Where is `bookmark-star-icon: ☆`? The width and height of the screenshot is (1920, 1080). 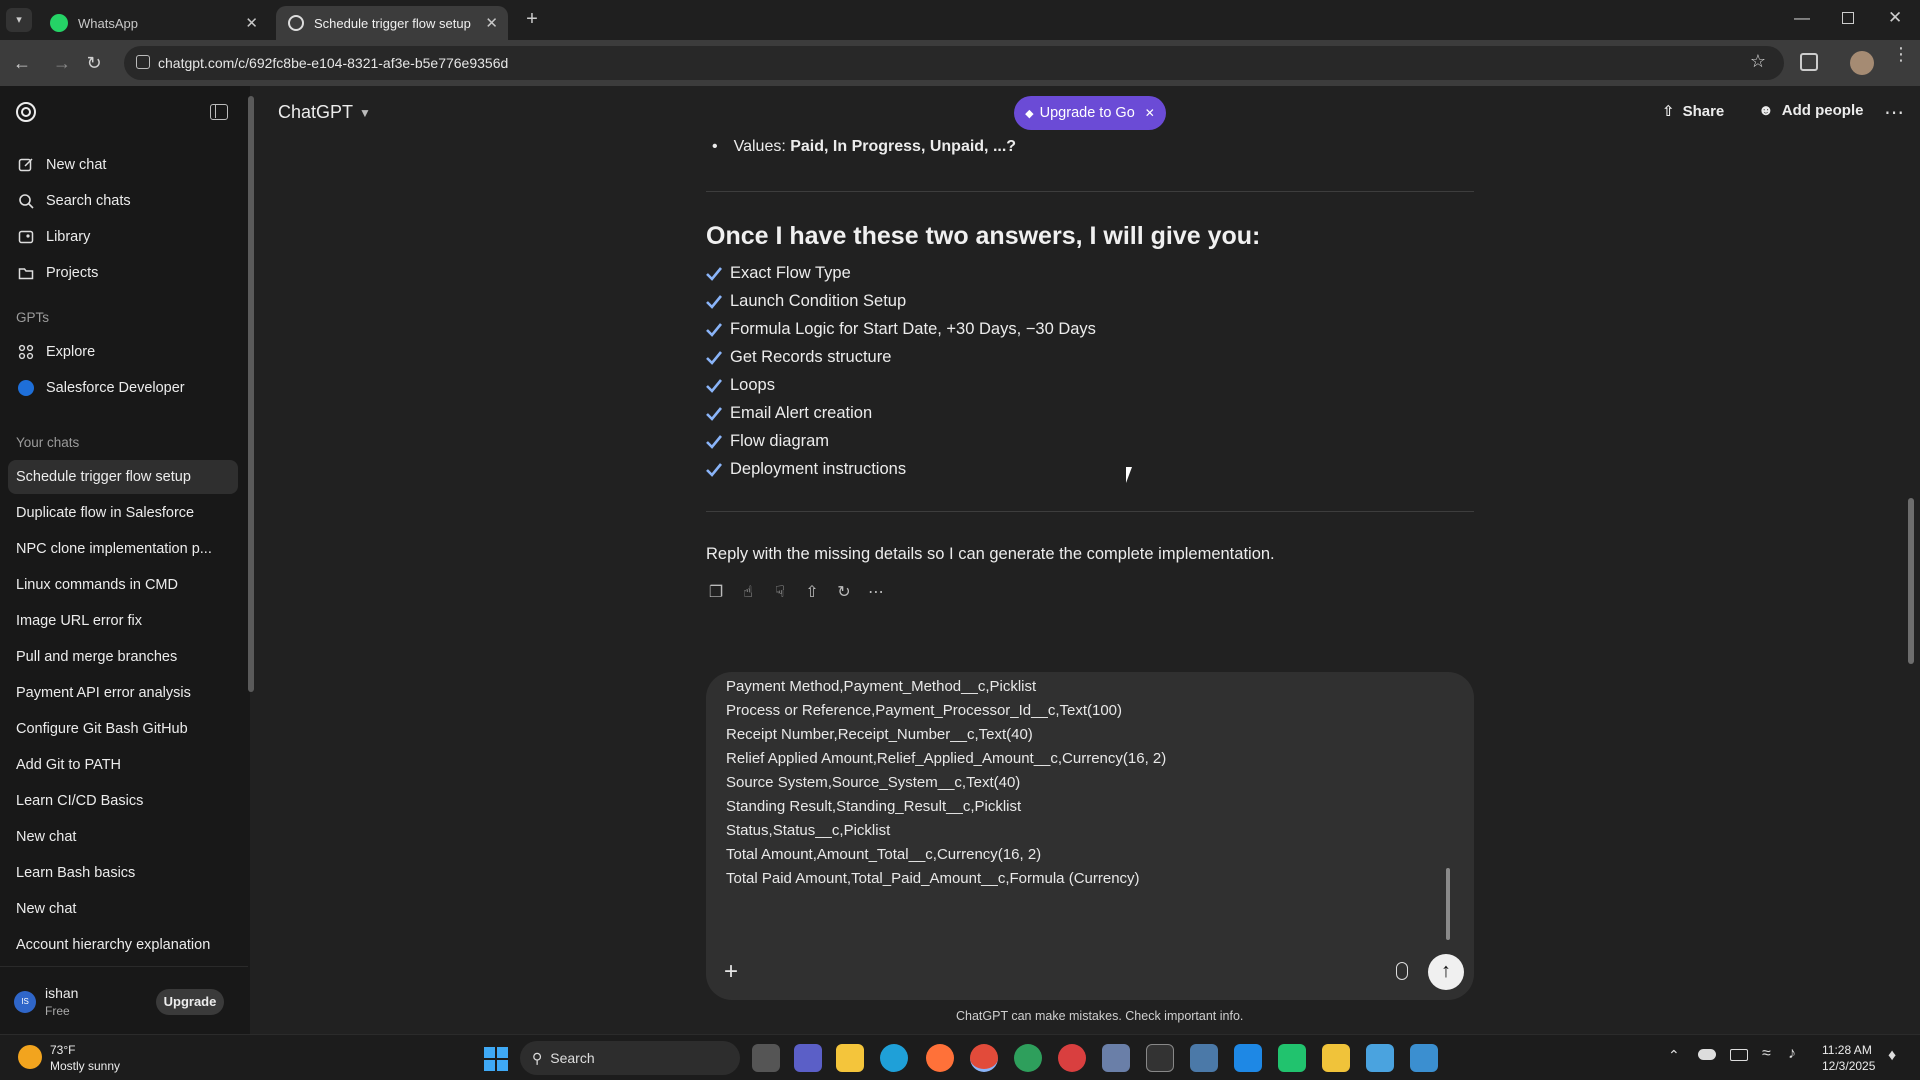 bookmark-star-icon: ☆ is located at coordinates (1758, 61).